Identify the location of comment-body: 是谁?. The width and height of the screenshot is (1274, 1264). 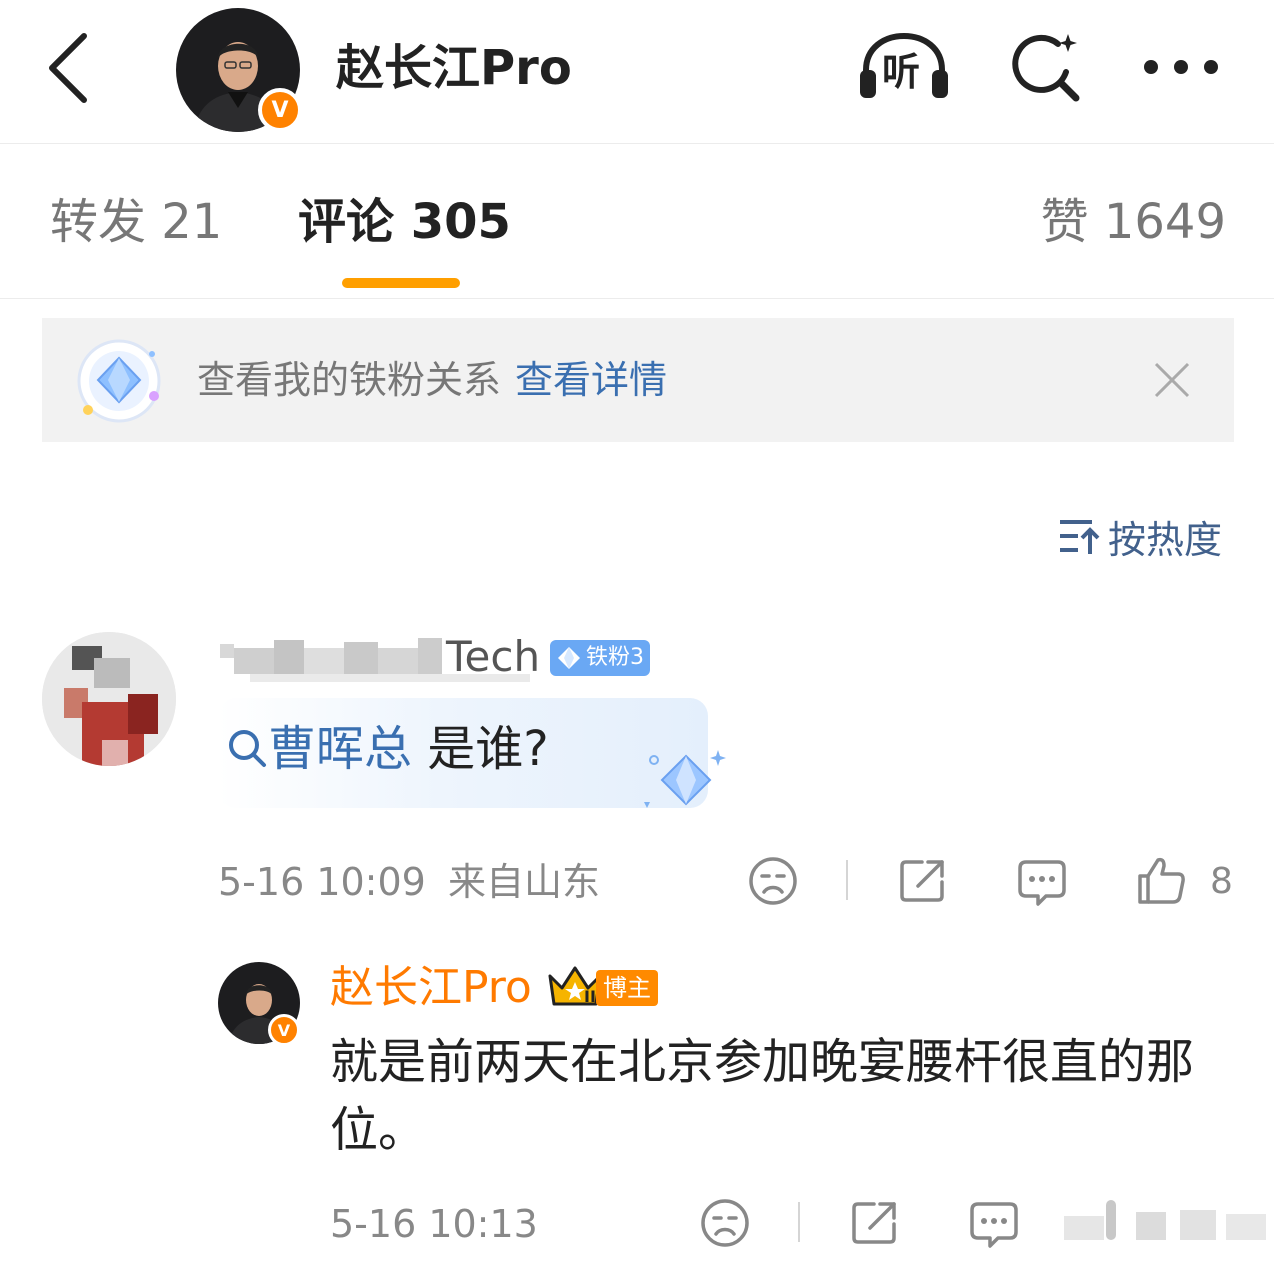
(480, 749).